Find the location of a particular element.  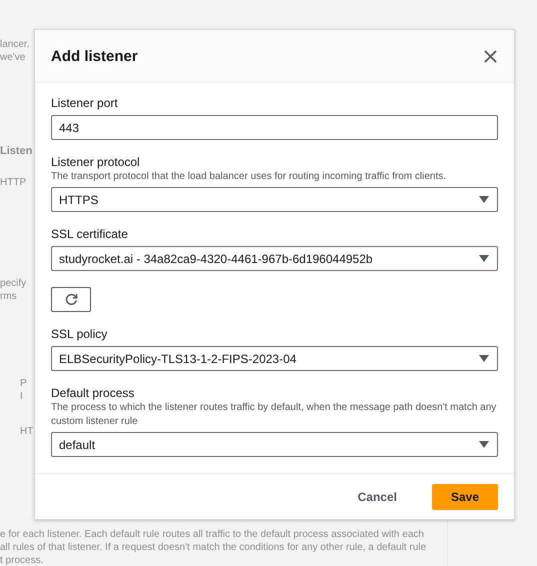

background-text: P is located at coordinates (23, 383).